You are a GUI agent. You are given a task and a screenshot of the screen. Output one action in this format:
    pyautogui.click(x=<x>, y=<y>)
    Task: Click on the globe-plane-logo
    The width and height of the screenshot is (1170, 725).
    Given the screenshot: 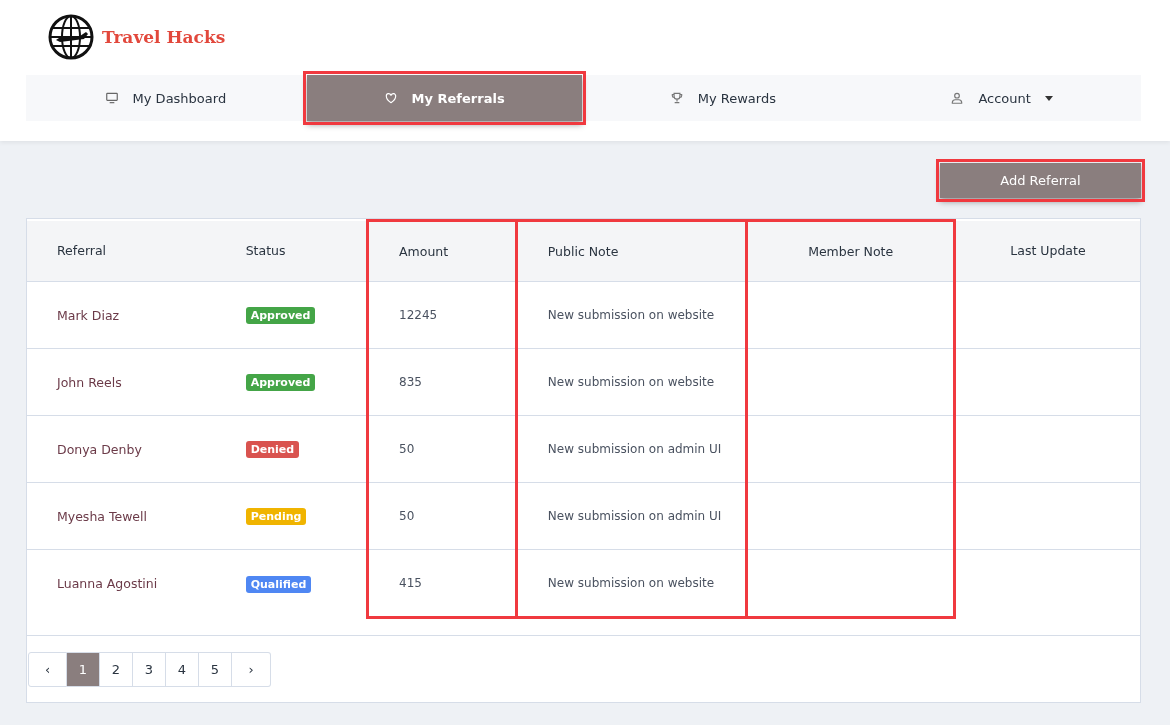 What is the action you would take?
    pyautogui.click(x=71, y=37)
    